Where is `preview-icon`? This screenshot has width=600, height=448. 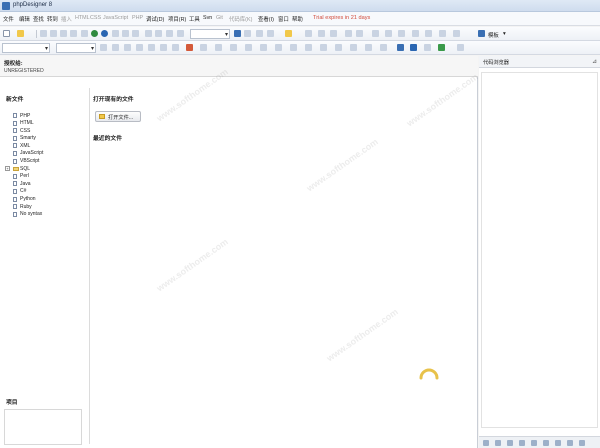 preview-icon is located at coordinates (84, 33).